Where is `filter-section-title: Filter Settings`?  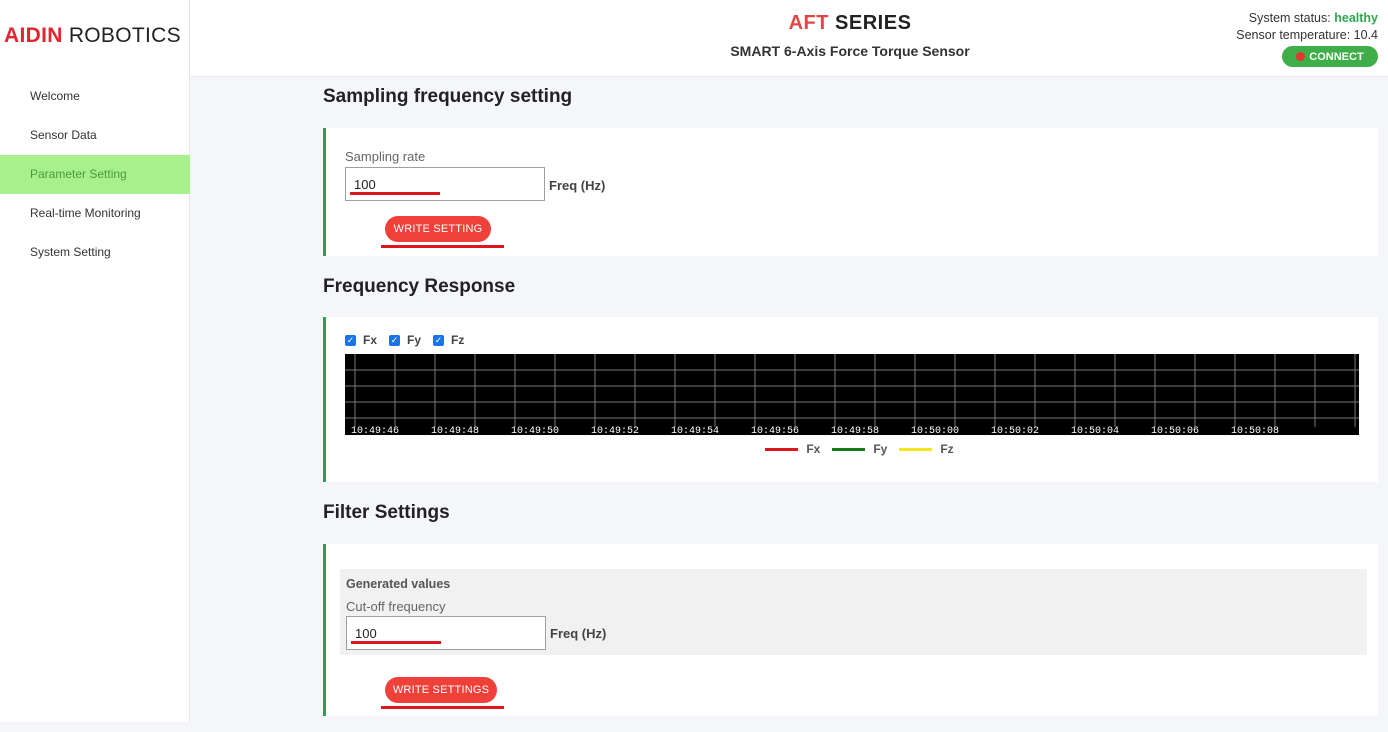 filter-section-title: Filter Settings is located at coordinates (386, 512).